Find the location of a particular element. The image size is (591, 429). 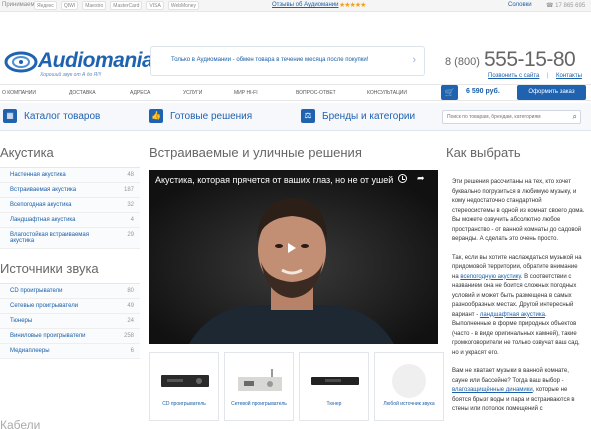

catalog-menu: ▦ Каталог товаров is located at coordinates (51, 116).